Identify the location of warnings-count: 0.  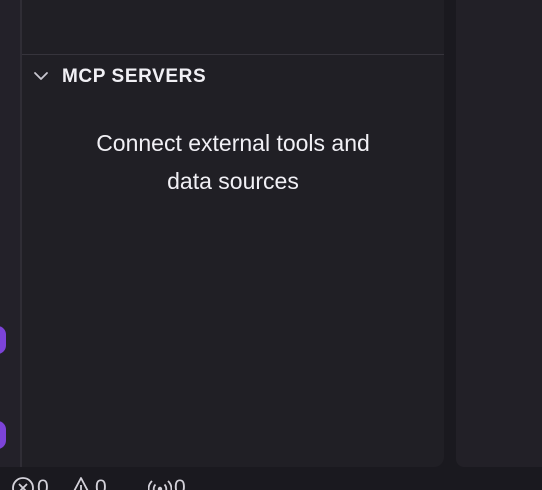
(101, 483).